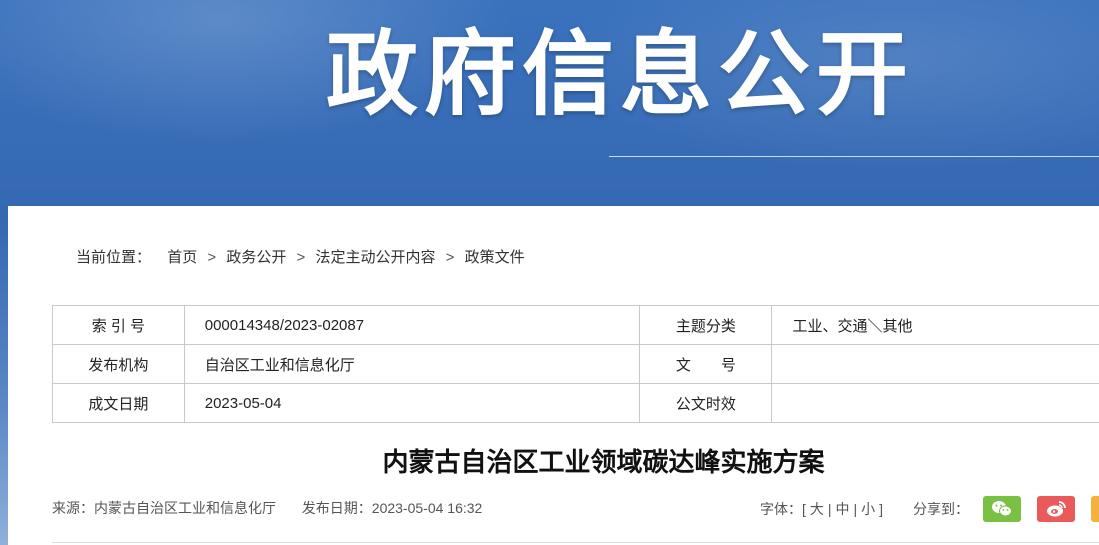 This screenshot has height=545, width=1099. I want to click on breadcrumb-home: 首页, so click(182, 256).